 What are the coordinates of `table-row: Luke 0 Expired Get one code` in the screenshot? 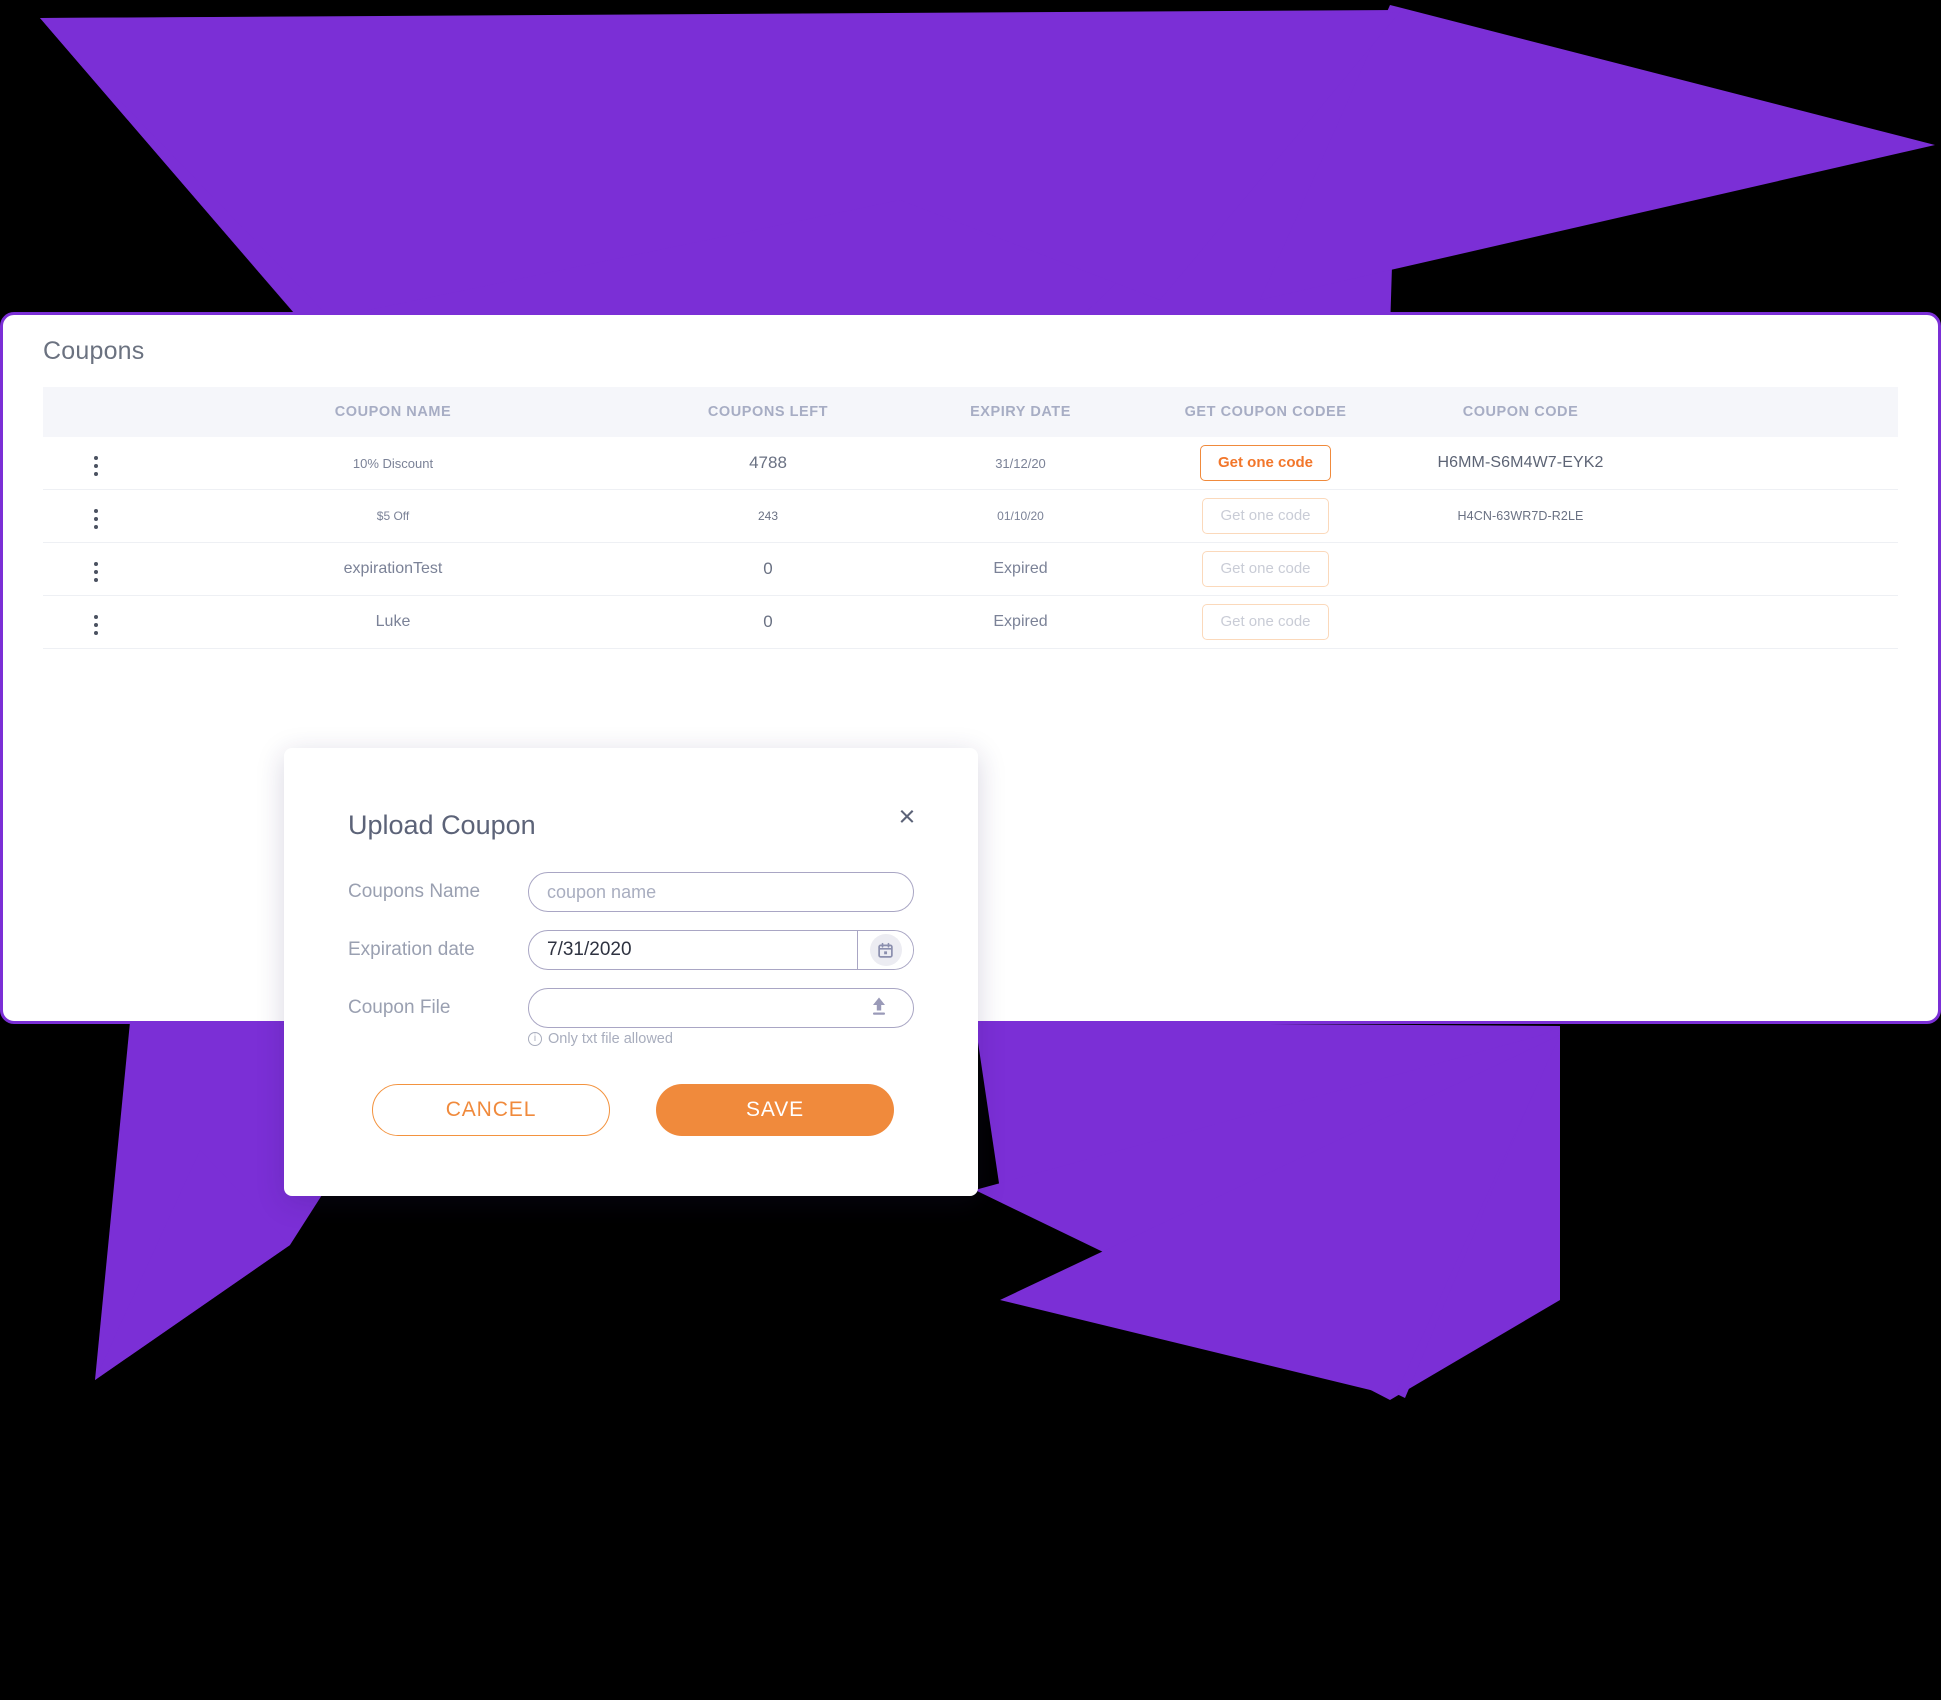 It's located at (970, 622).